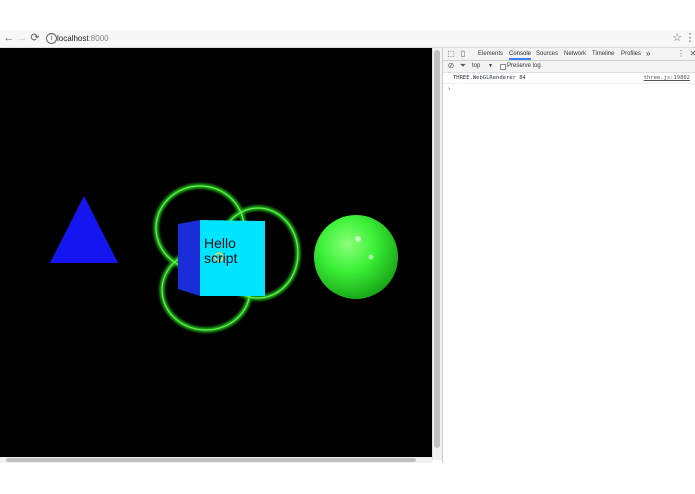 This screenshot has height=494, width=695. I want to click on back-icon: ←, so click(9, 38).